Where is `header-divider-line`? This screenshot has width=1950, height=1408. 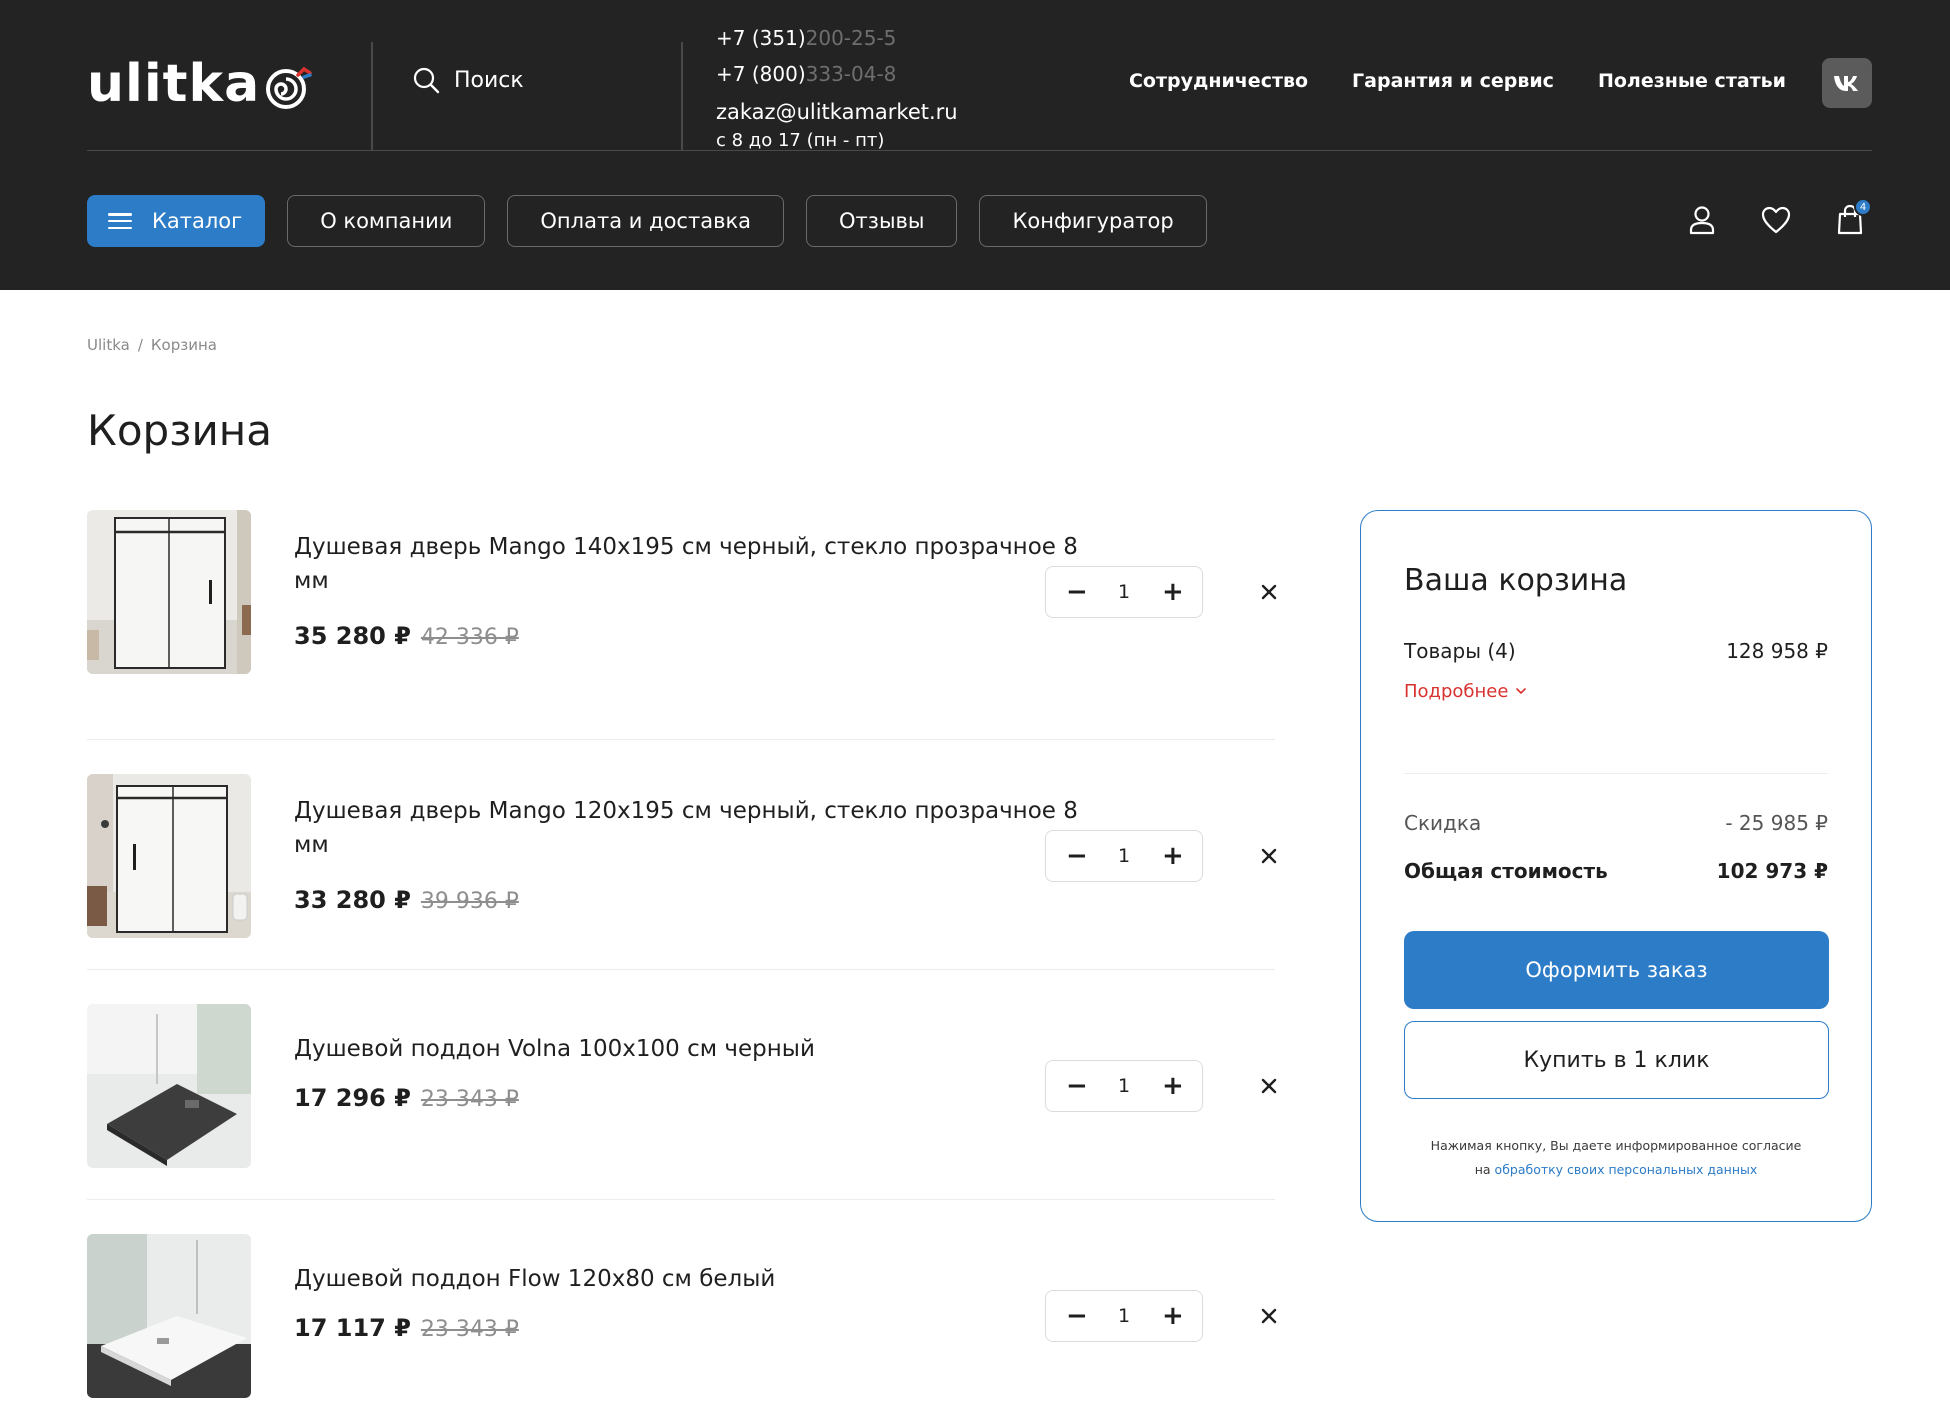 header-divider-line is located at coordinates (979, 150).